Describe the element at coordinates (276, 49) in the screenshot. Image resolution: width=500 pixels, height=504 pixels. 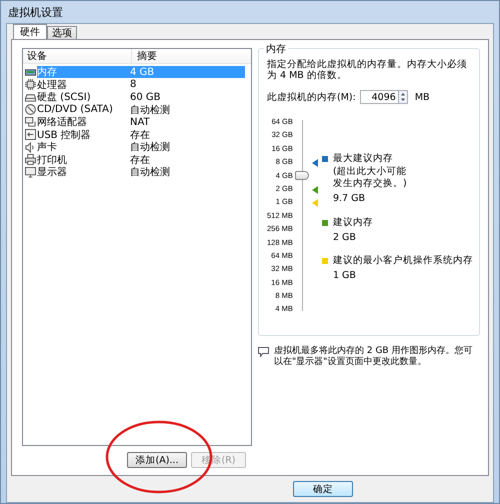
I see `group-title: 内存` at that location.